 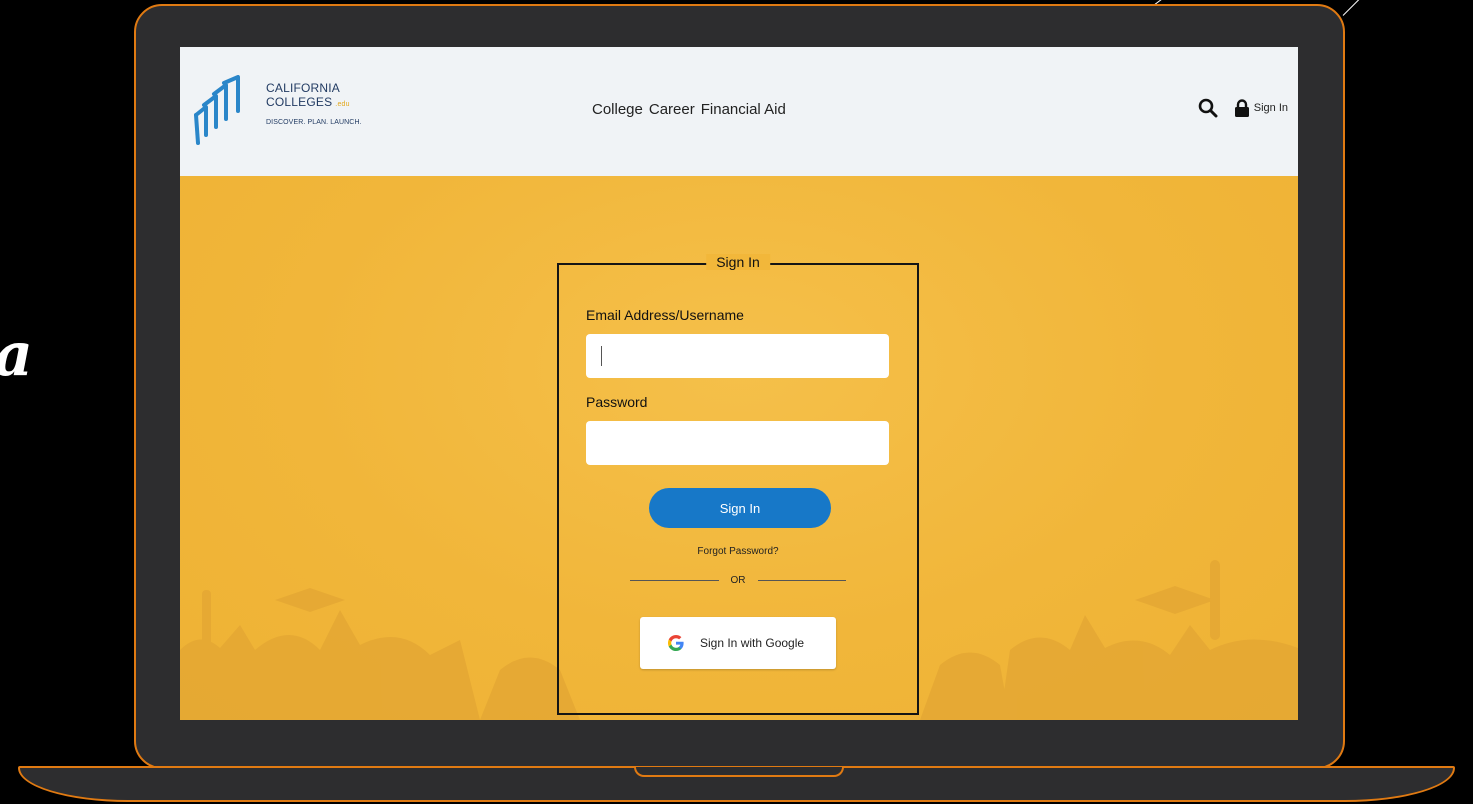 I want to click on logo-line-1: CALIFORNIA, so click(x=303, y=88).